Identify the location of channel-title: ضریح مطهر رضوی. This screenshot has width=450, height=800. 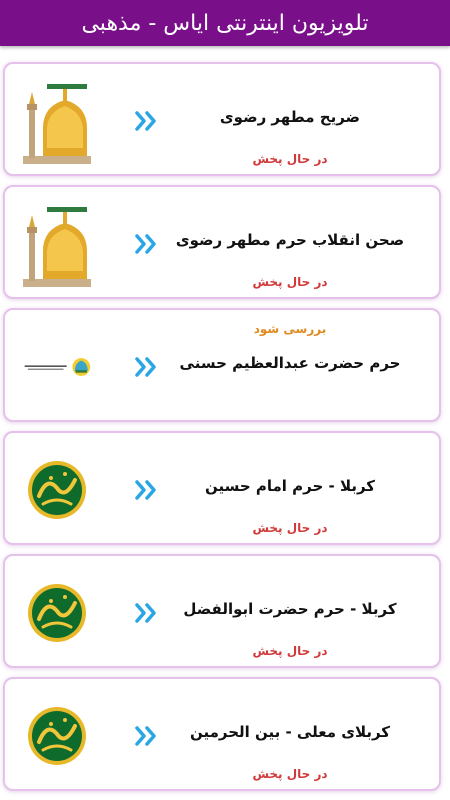
(290, 117).